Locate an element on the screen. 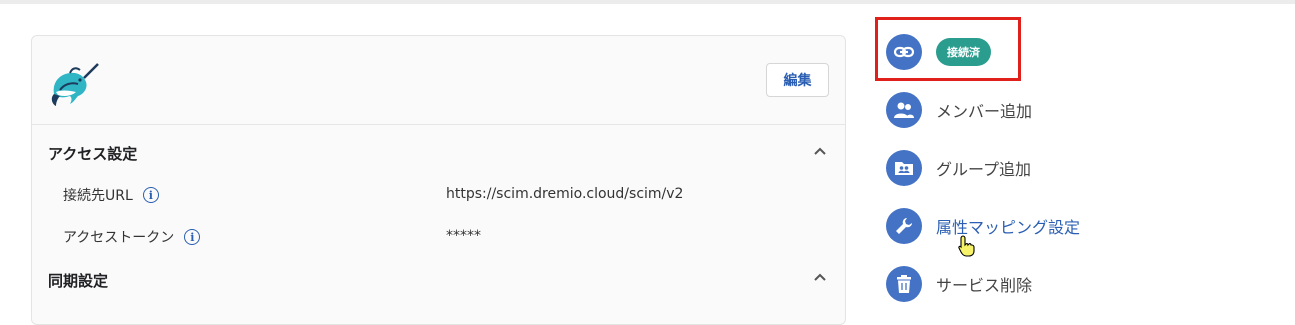  edit-button: 編集 is located at coordinates (797, 80).